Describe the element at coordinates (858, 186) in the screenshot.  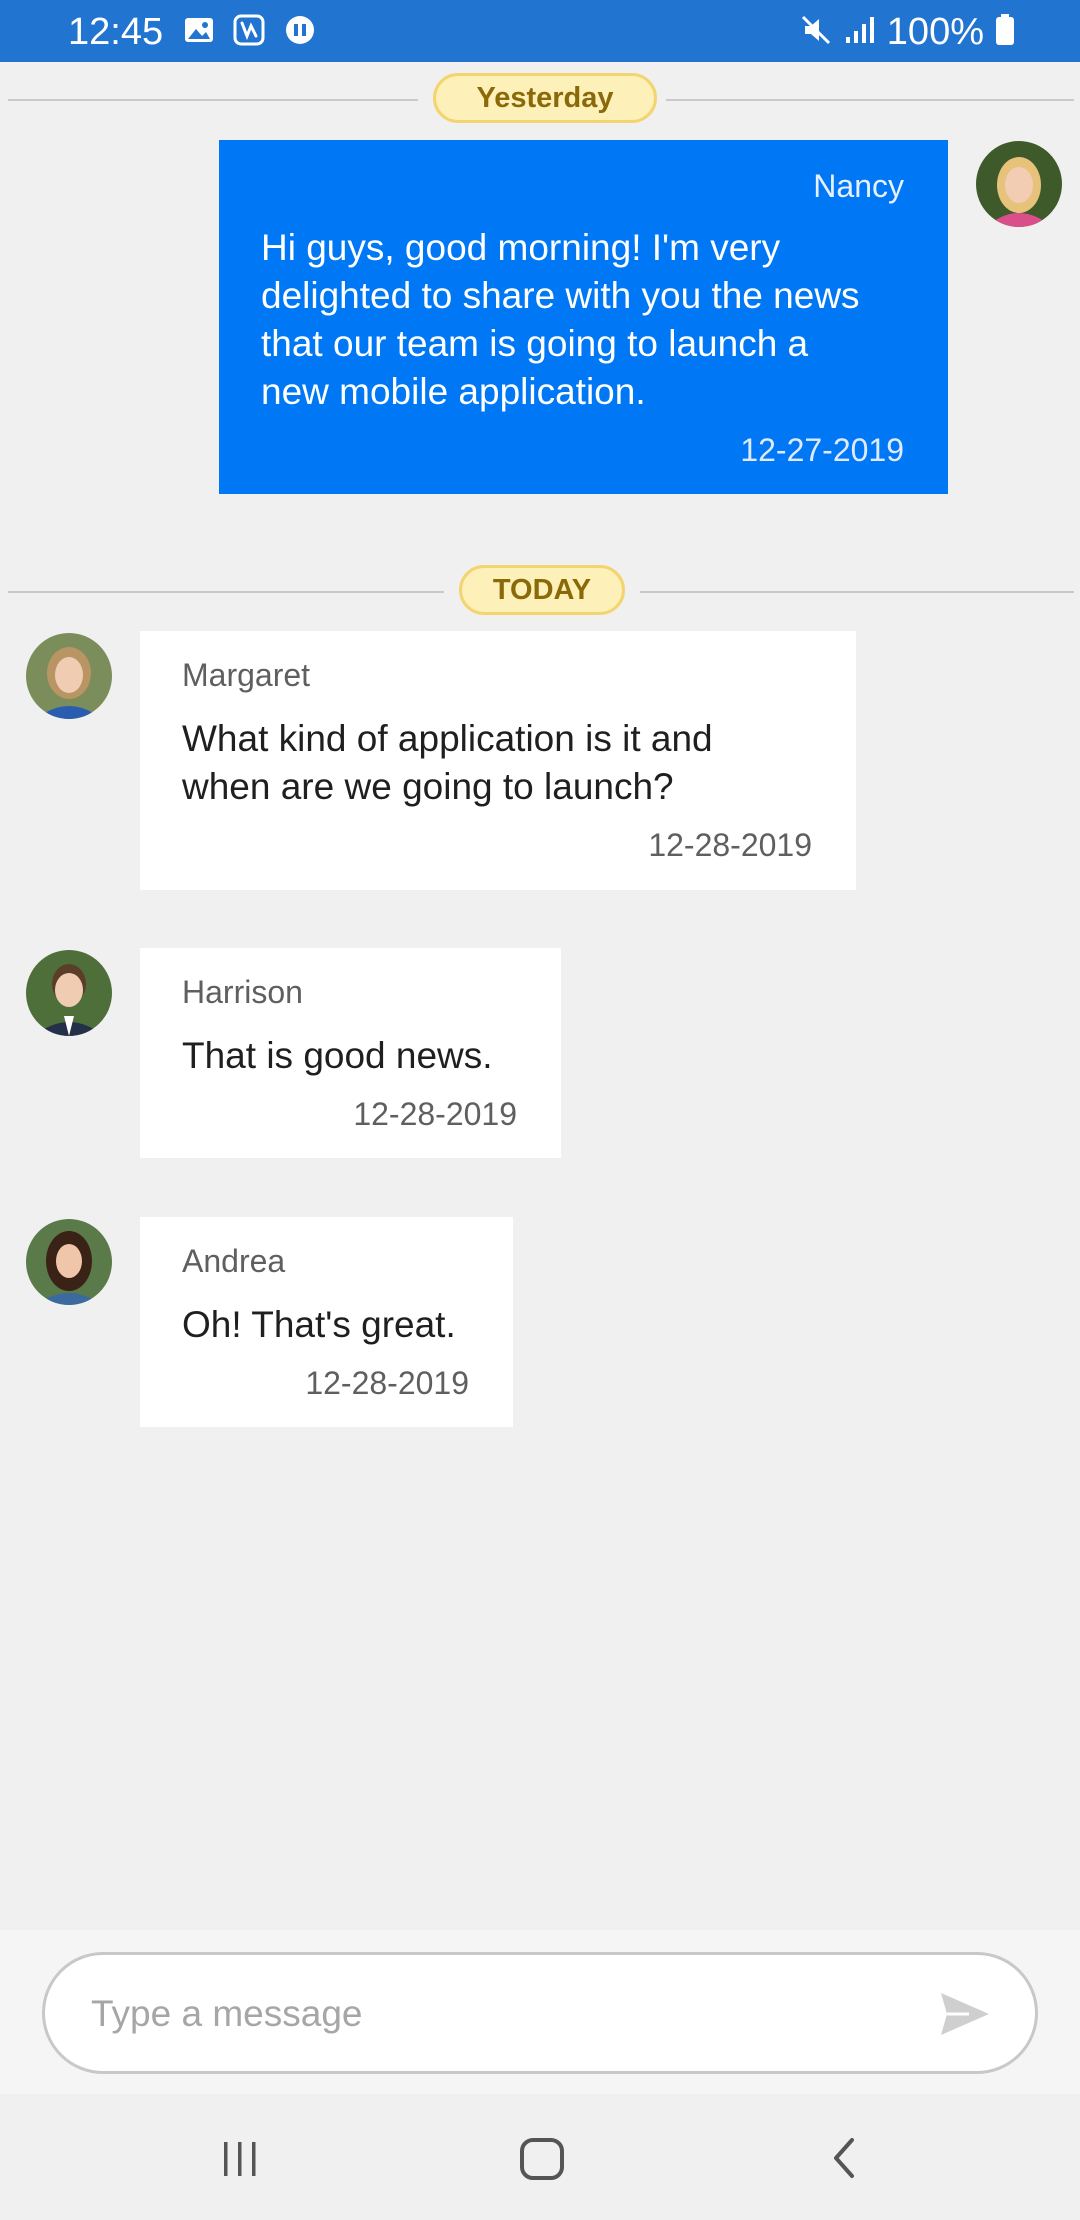
I see `sender-name: Nancy` at that location.